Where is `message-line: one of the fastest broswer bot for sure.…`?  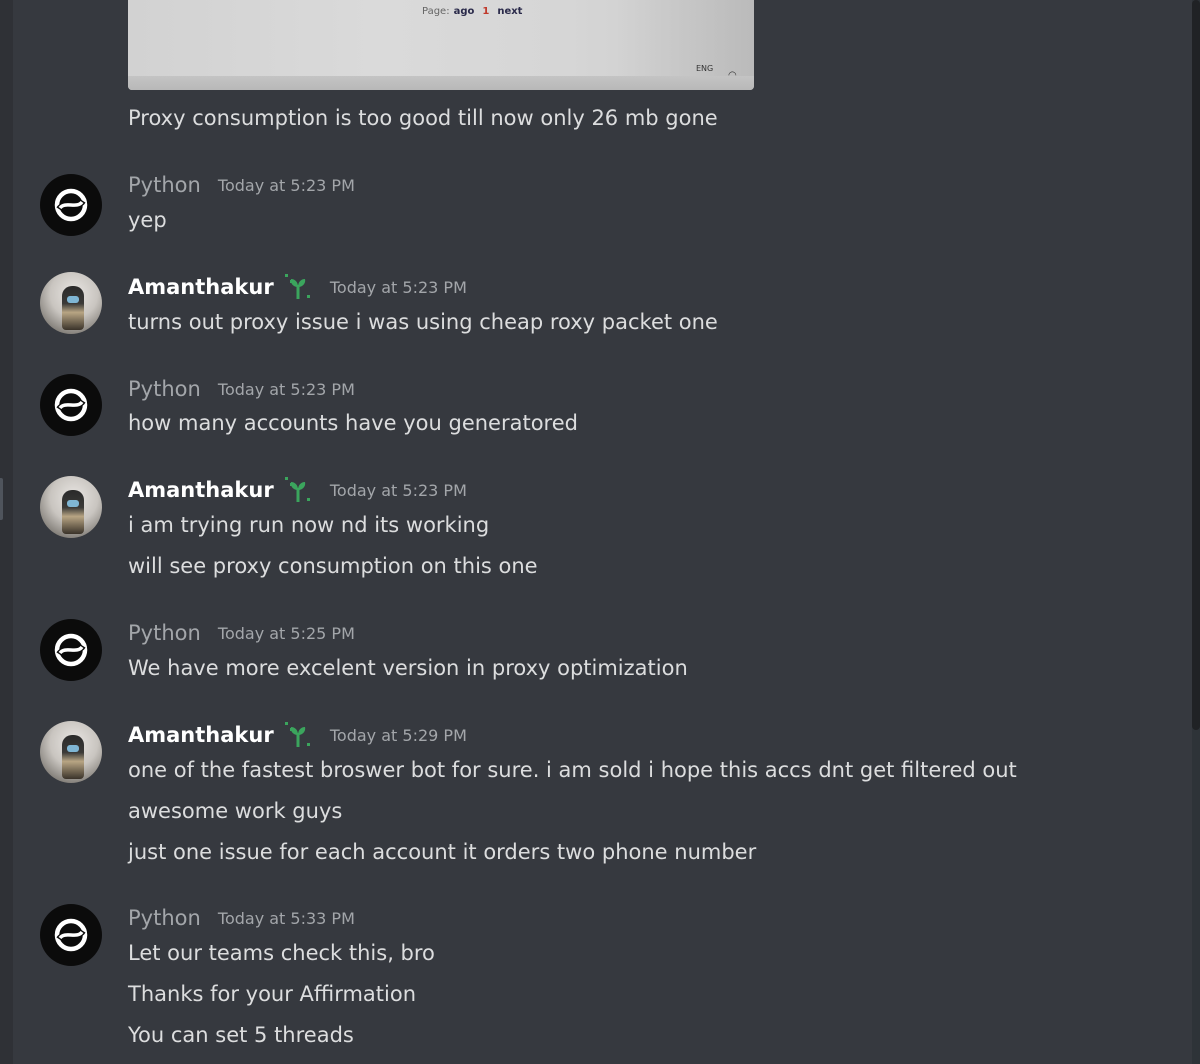
message-line: one of the fastest broswer bot for sure.… is located at coordinates (572, 770).